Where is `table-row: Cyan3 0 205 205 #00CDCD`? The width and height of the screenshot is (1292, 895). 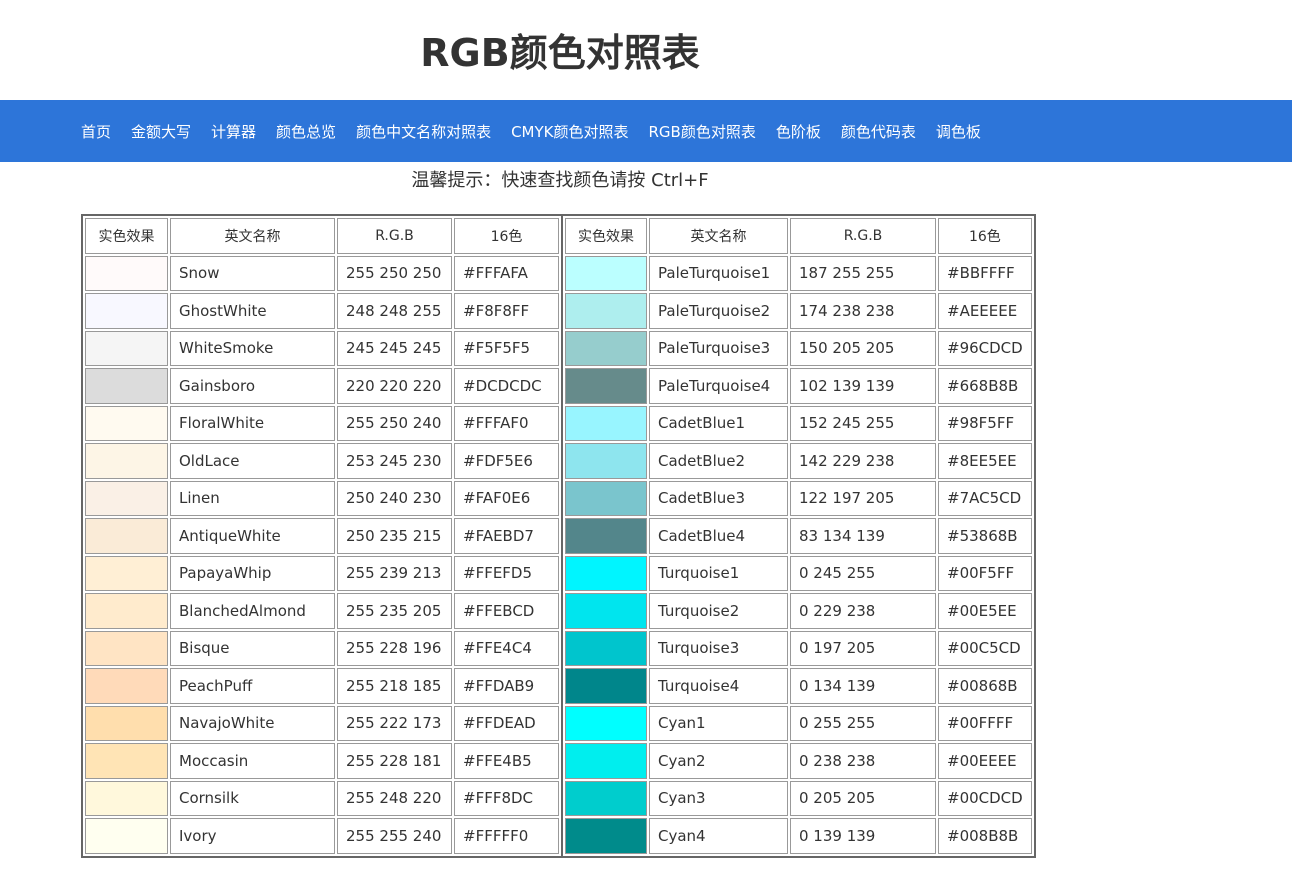
table-row: Cyan3 0 205 205 #00CDCD is located at coordinates (798, 798).